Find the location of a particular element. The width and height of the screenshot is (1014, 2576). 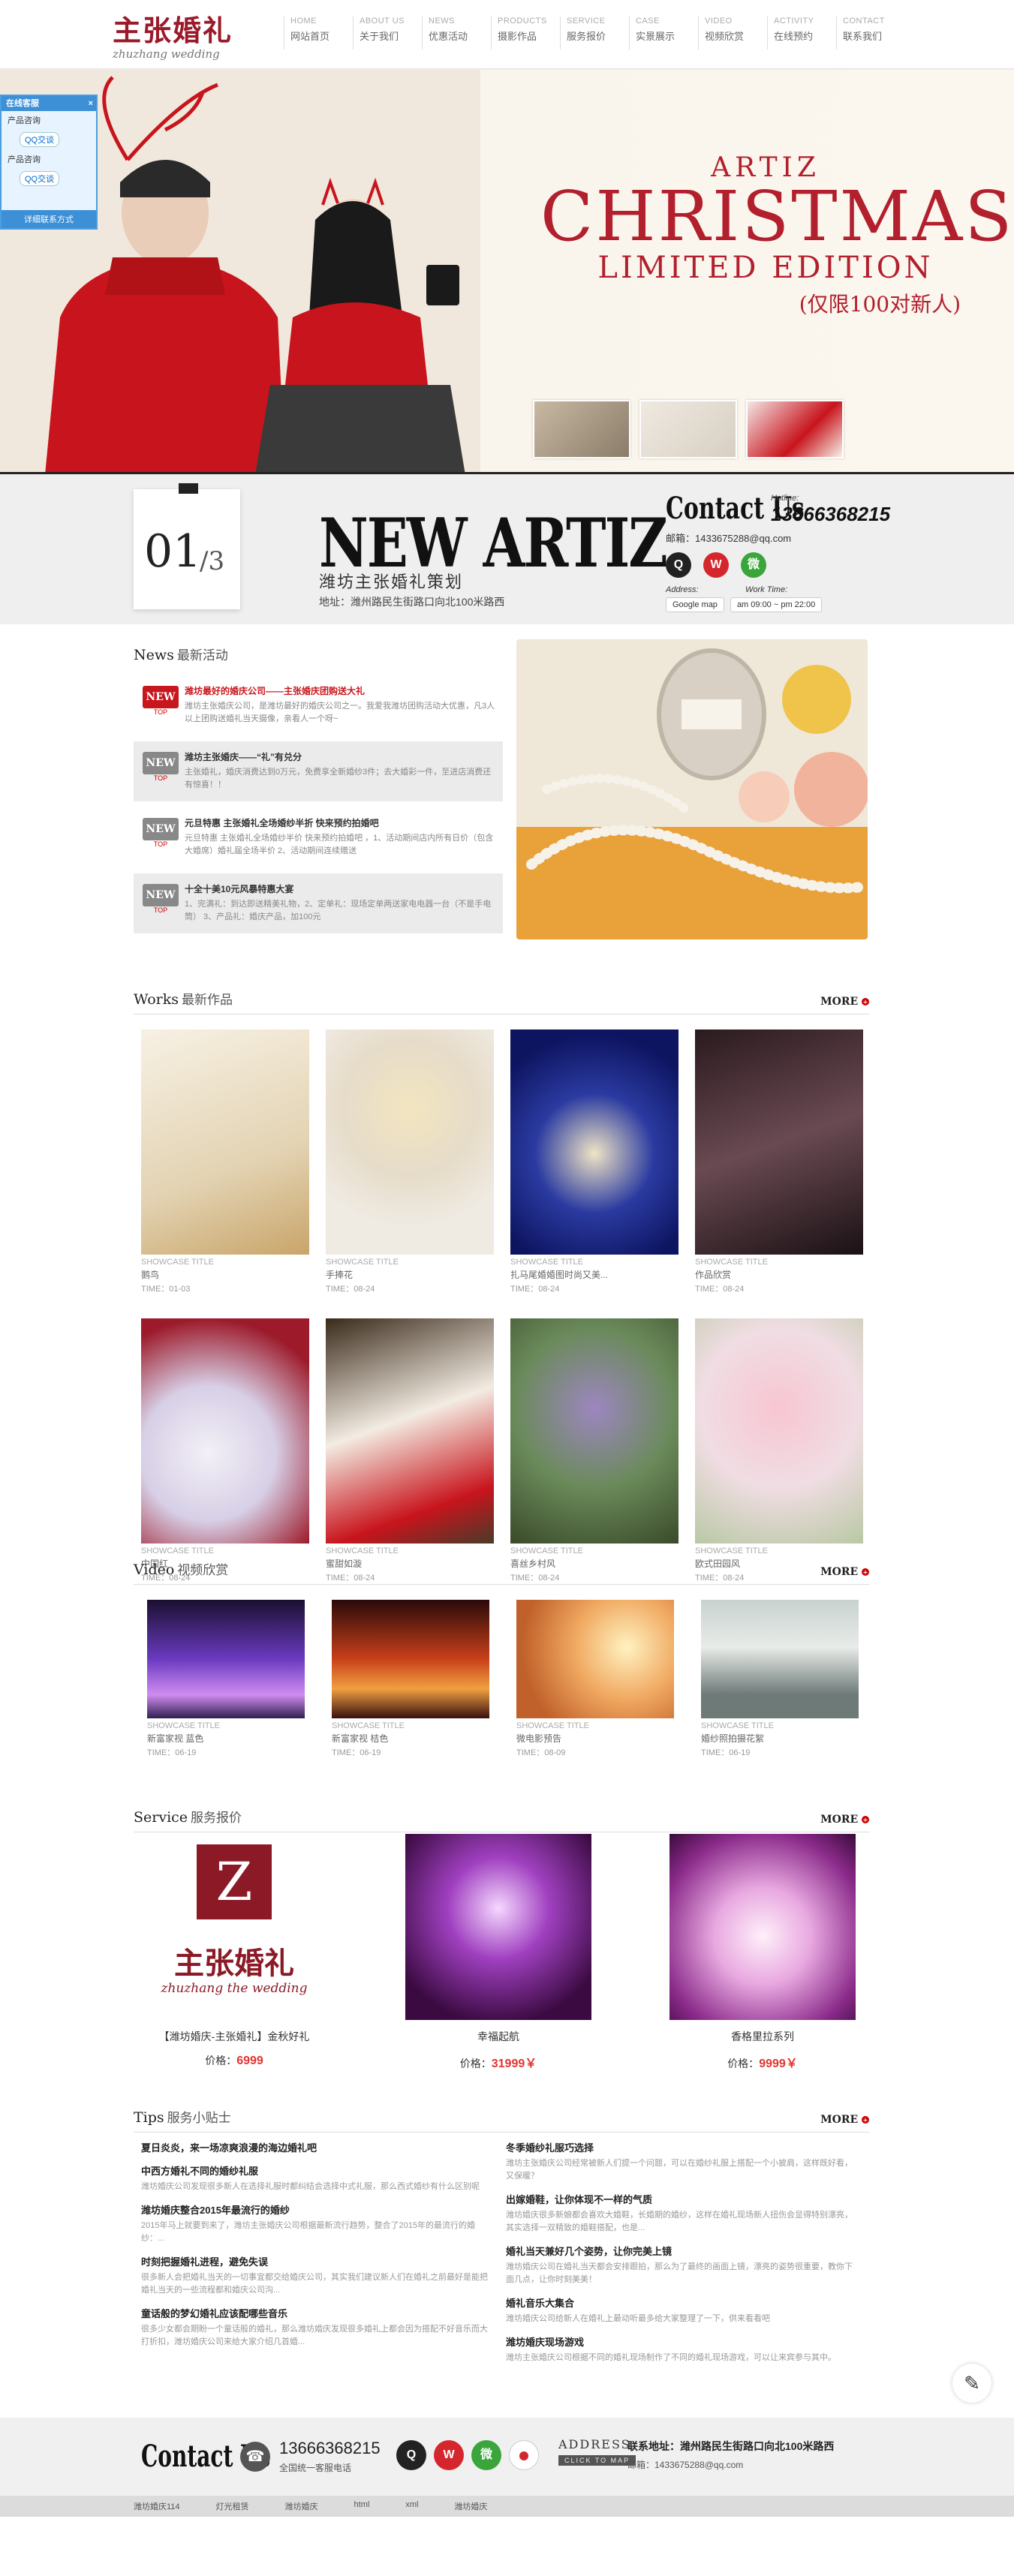

nav-item-activity: ACTIVITY 在线预约 is located at coordinates (801, 33).